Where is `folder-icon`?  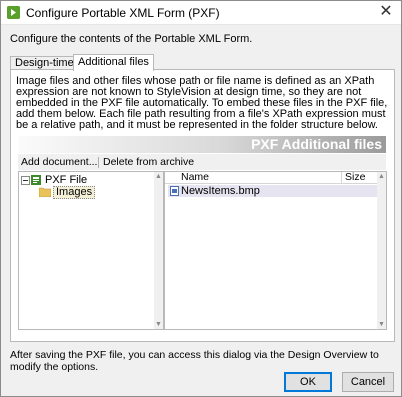
folder-icon is located at coordinates (45, 192).